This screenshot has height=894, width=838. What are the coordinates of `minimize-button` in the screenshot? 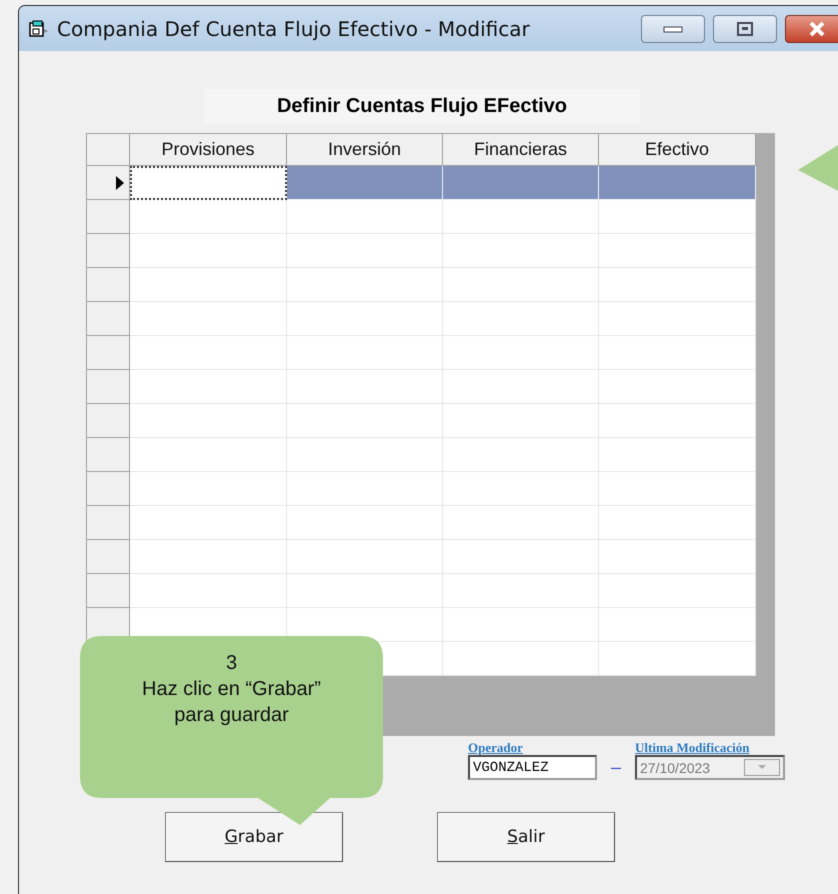 It's located at (673, 28).